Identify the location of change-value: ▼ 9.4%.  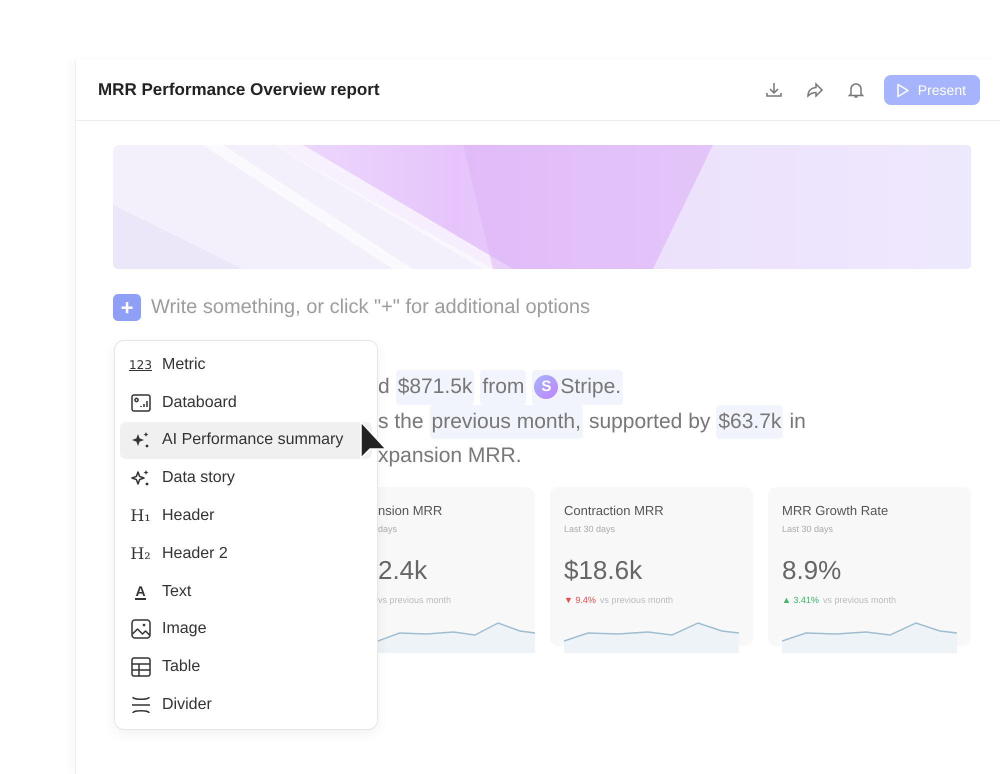
(580, 600).